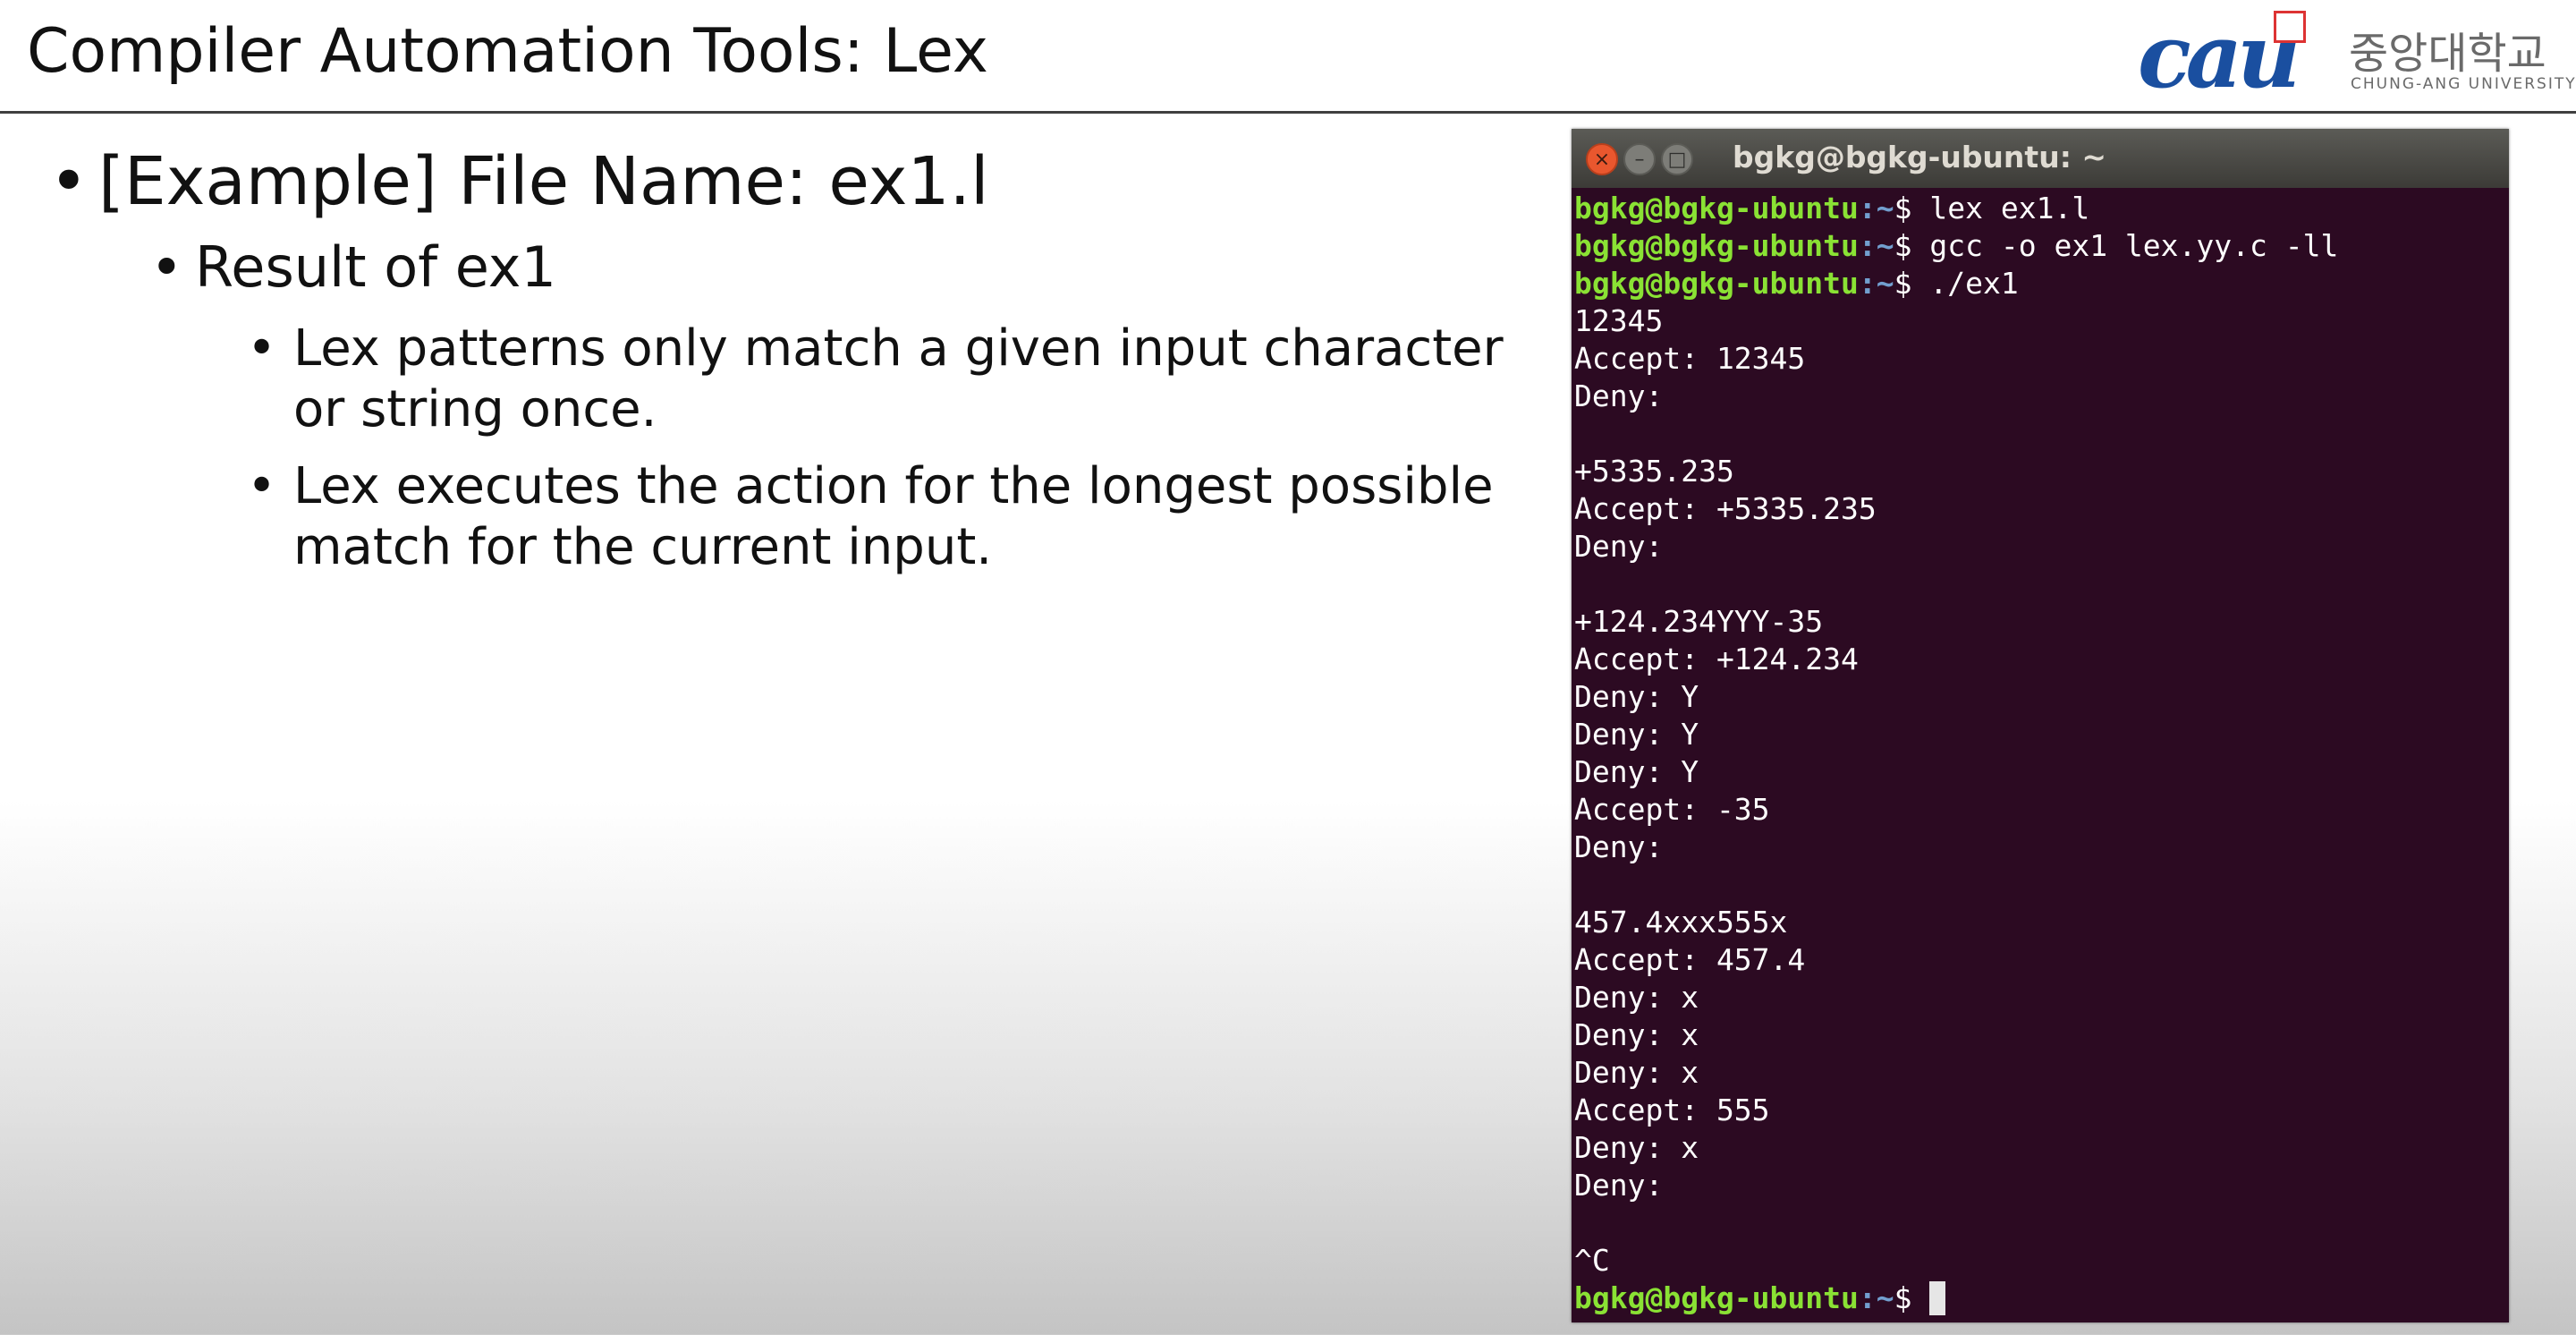 The width and height of the screenshot is (2576, 1335). I want to click on terminal-prompt-line: bgkg@bgkg-ubuntu:~$ ./ex1, so click(2039, 283).